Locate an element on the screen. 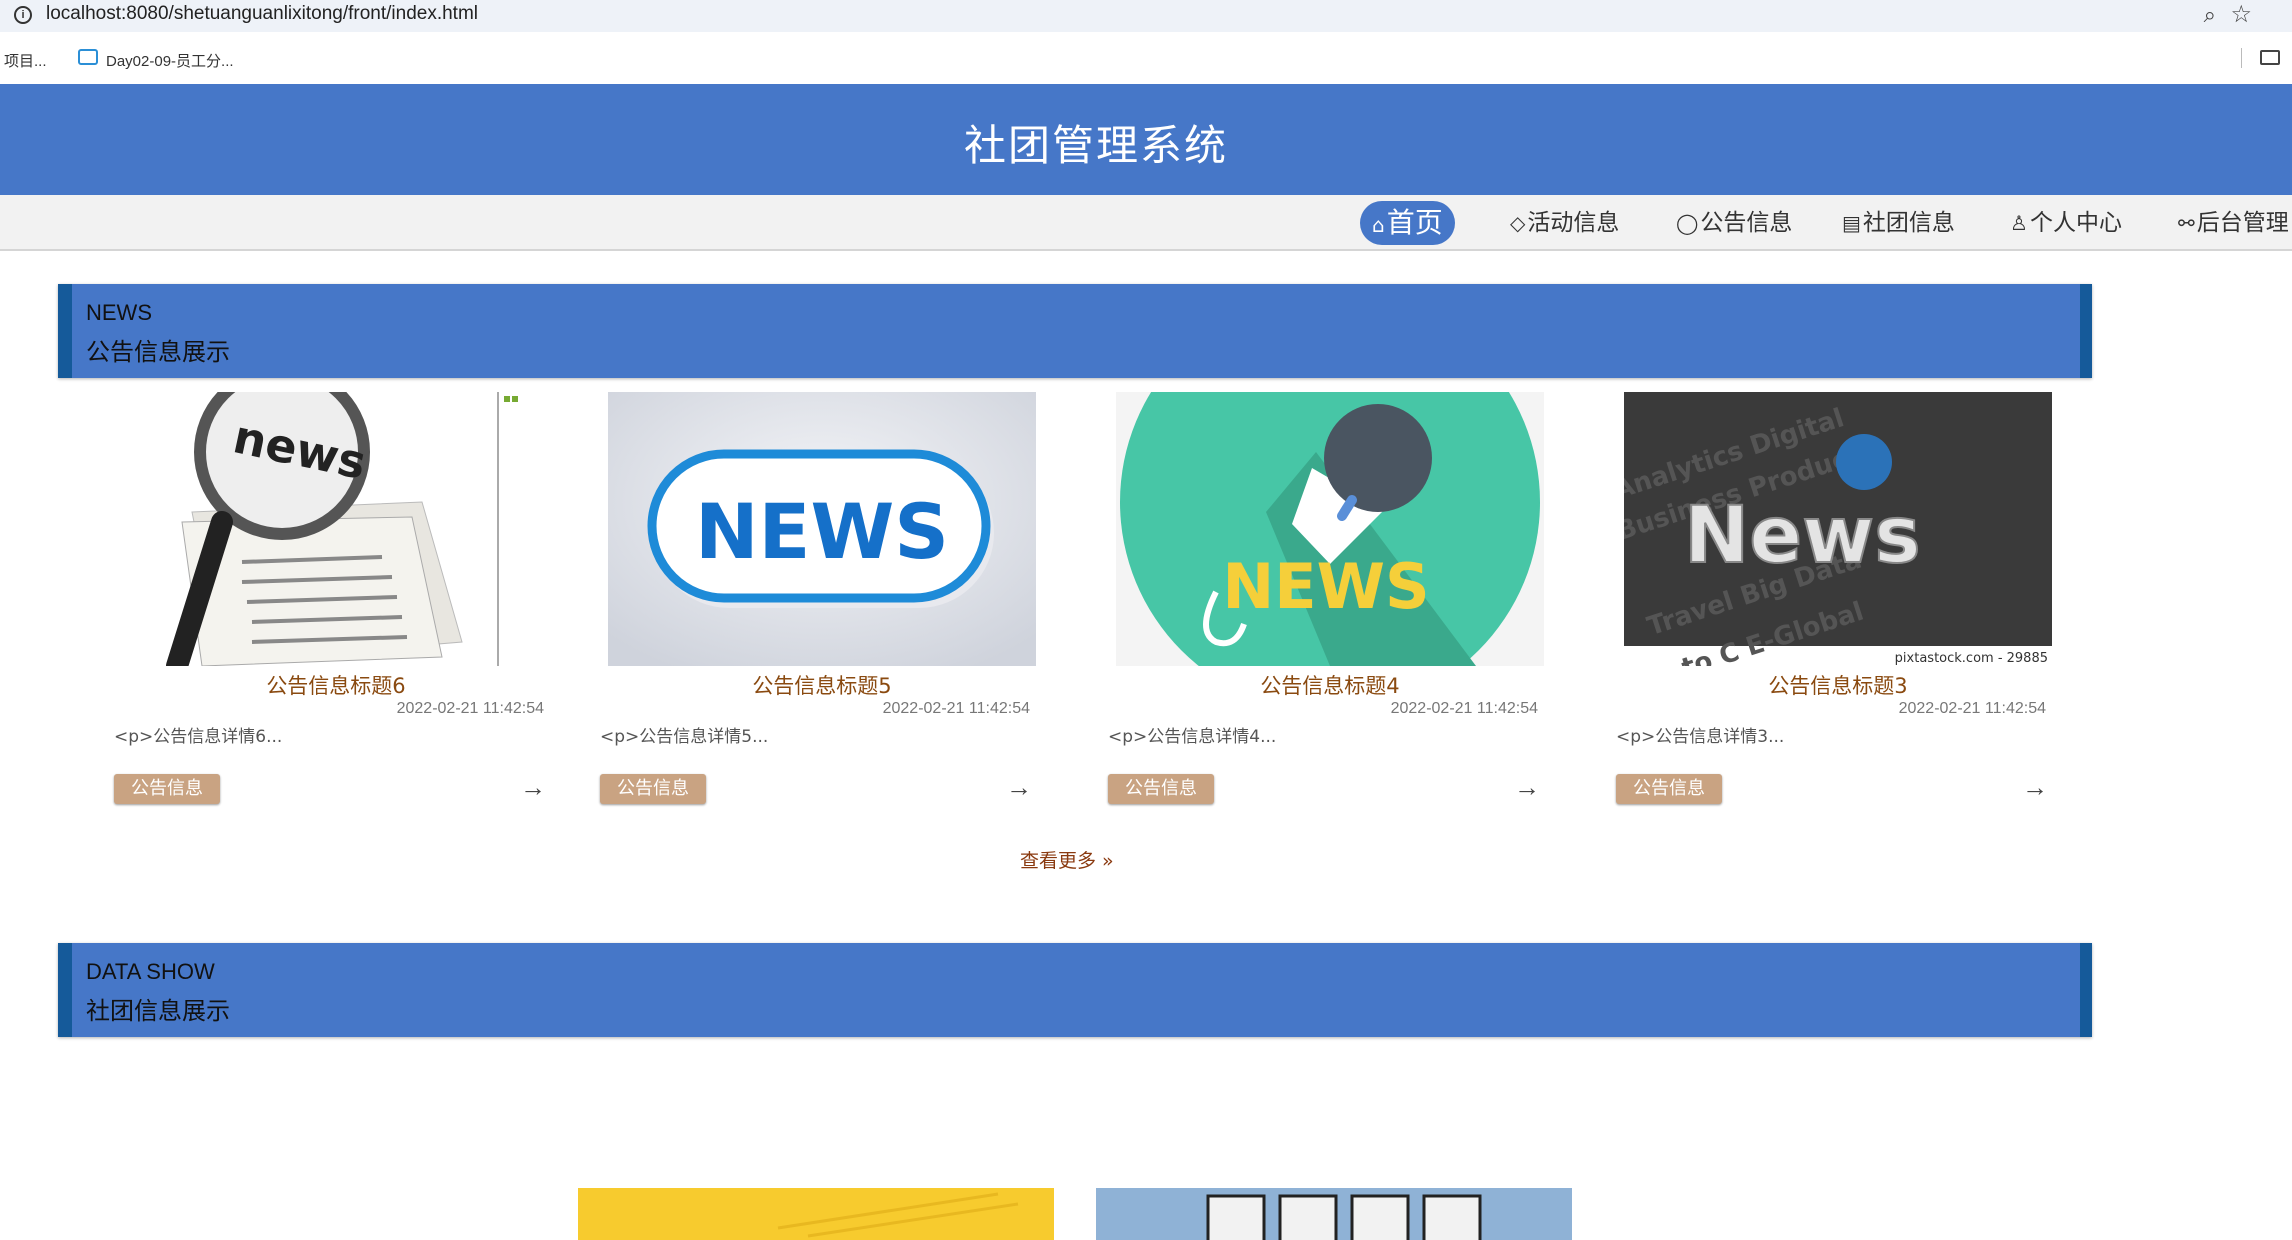 The width and height of the screenshot is (2292, 1240). news-thumbnail: news is located at coordinates (336, 529).